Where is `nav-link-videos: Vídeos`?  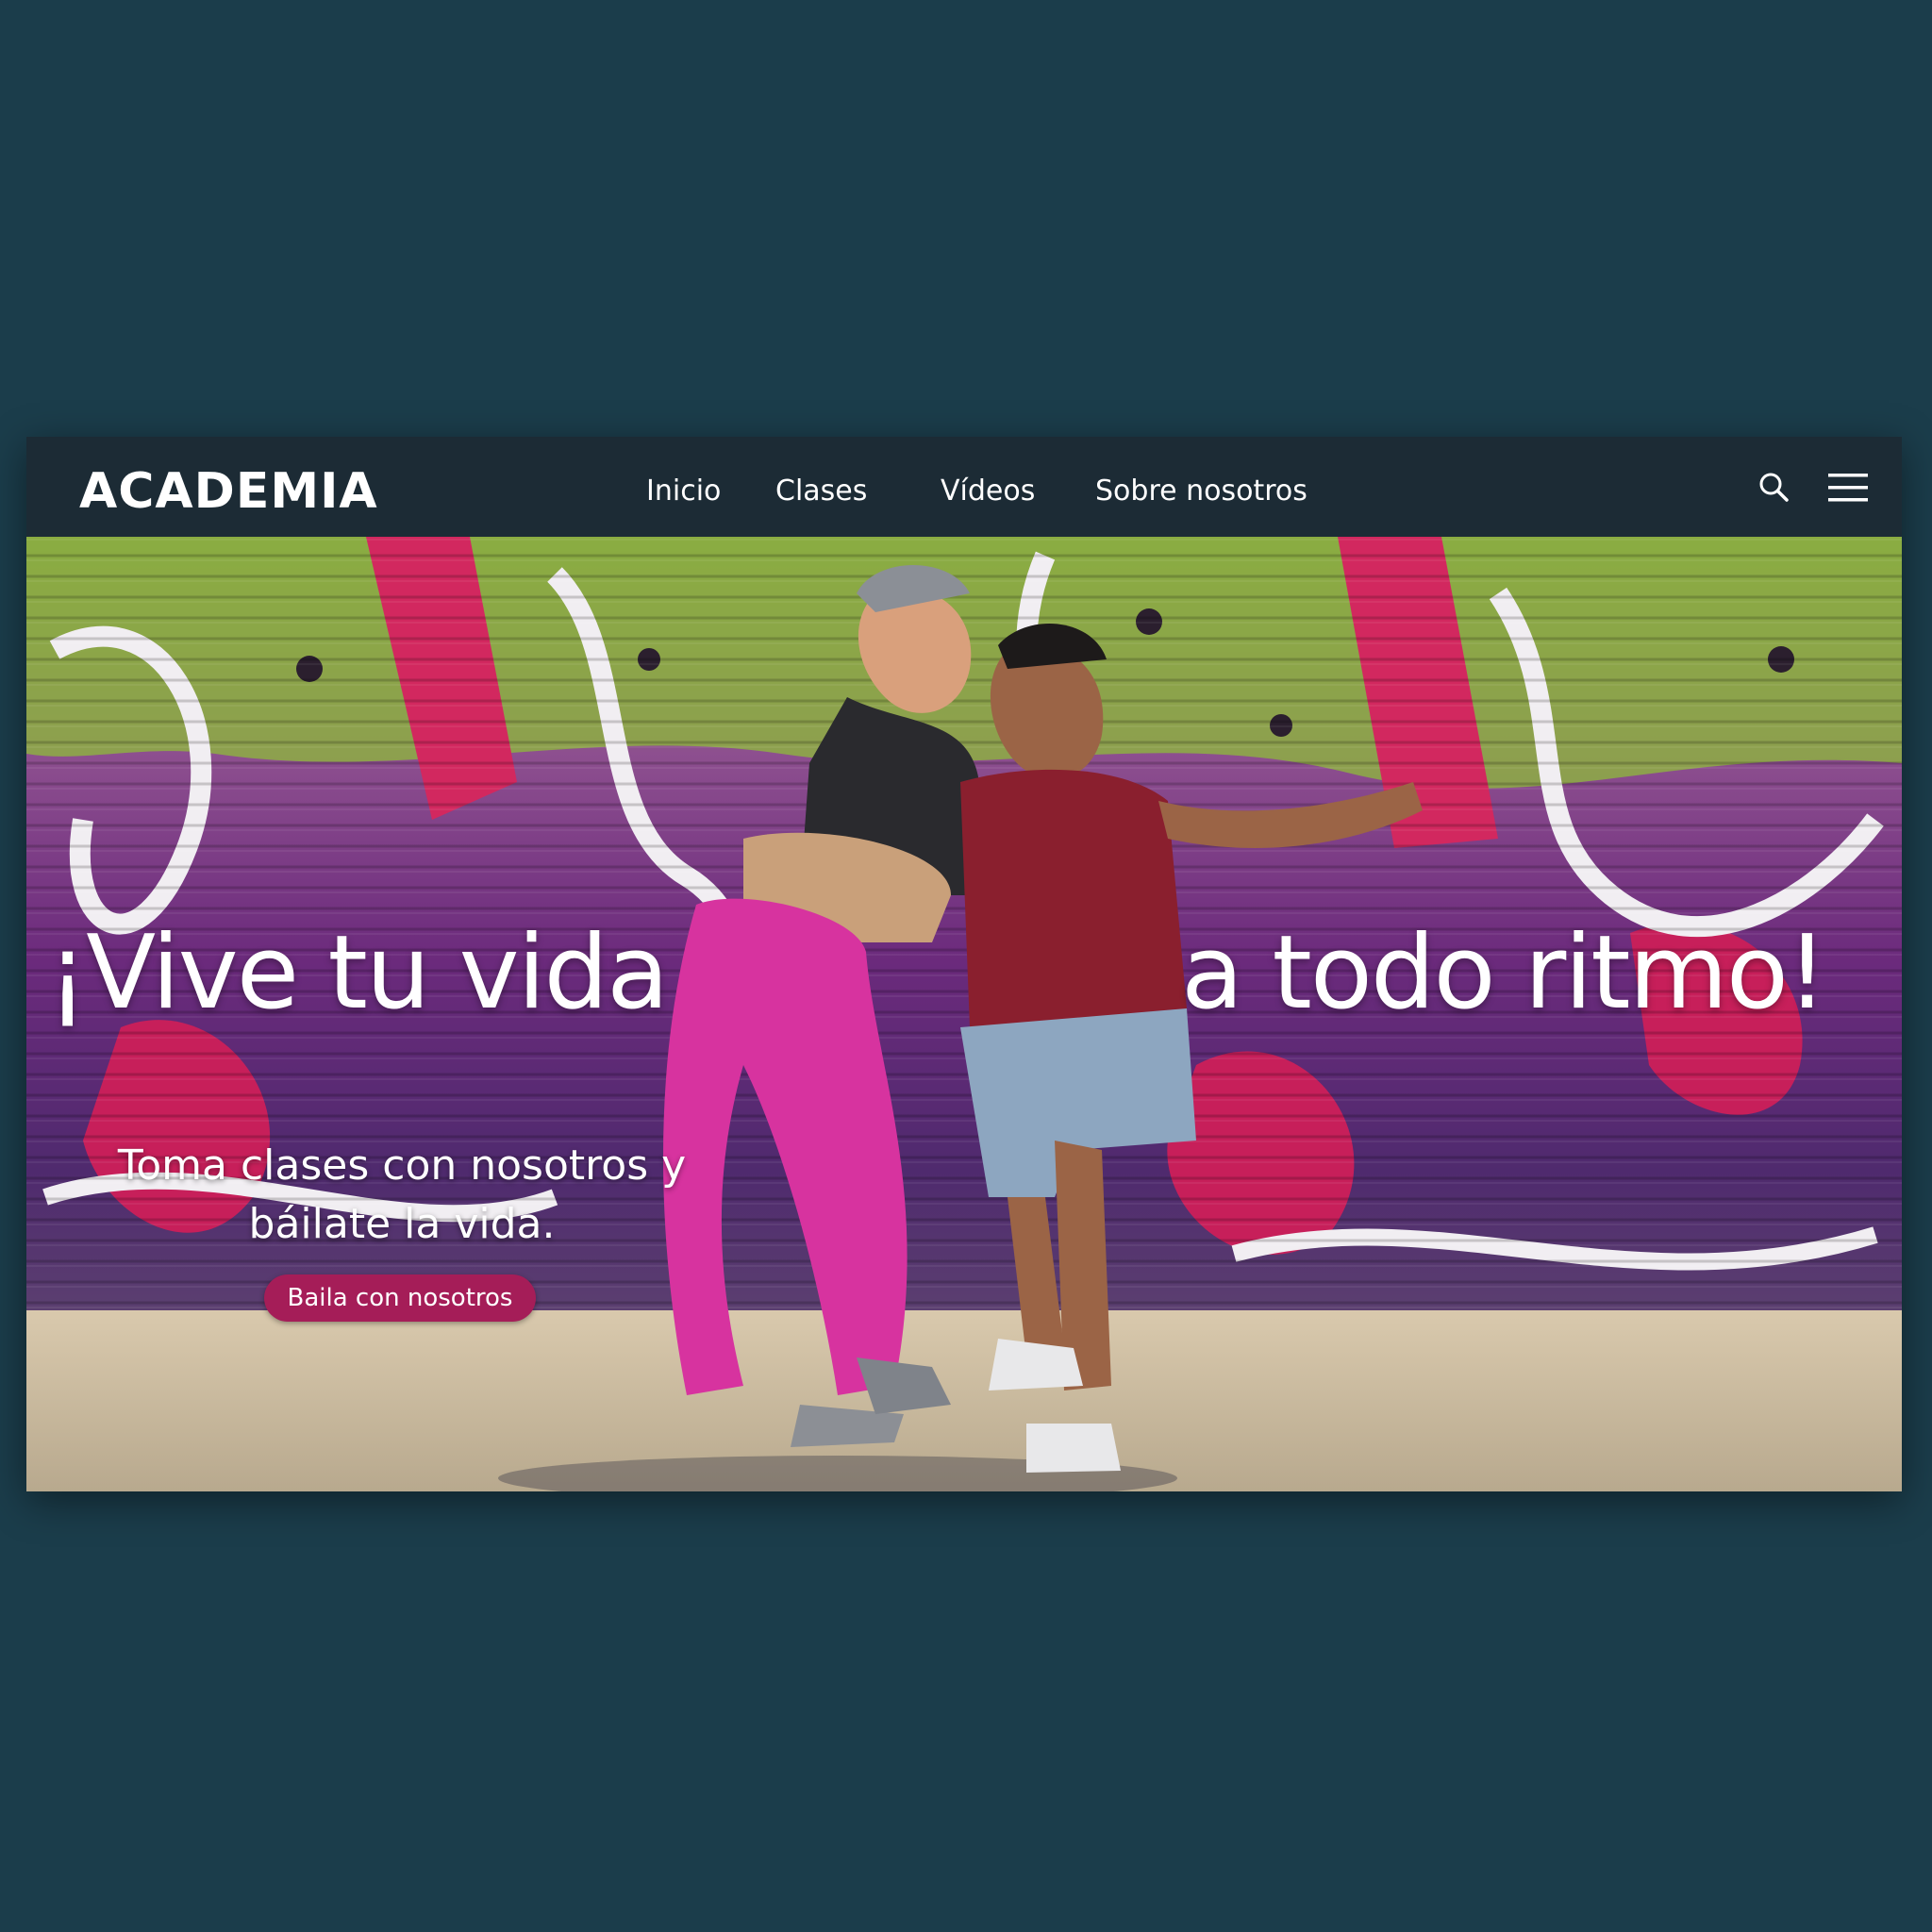 nav-link-videos: Vídeos is located at coordinates (988, 491).